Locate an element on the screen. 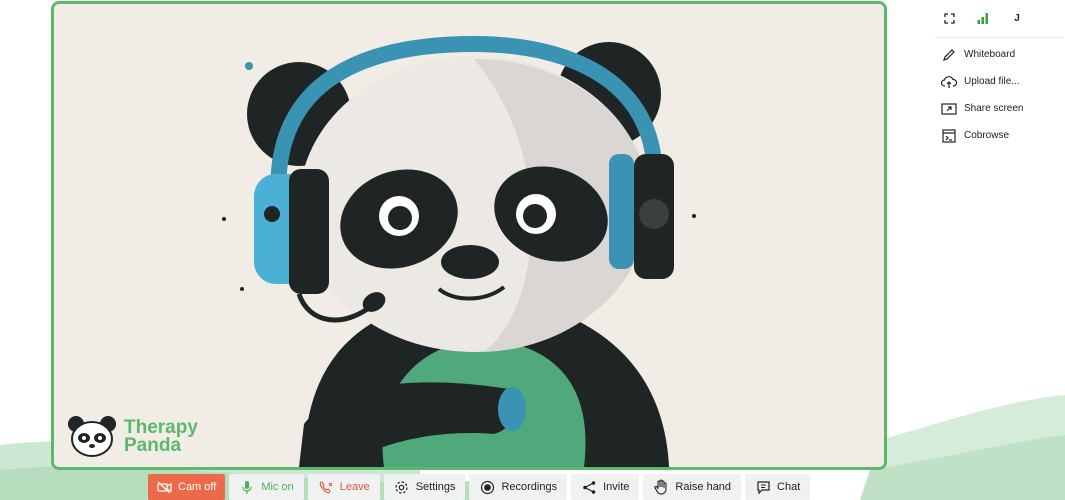 The image size is (1065, 500). side-item-share-screen: Share screen is located at coordinates (1002, 108).